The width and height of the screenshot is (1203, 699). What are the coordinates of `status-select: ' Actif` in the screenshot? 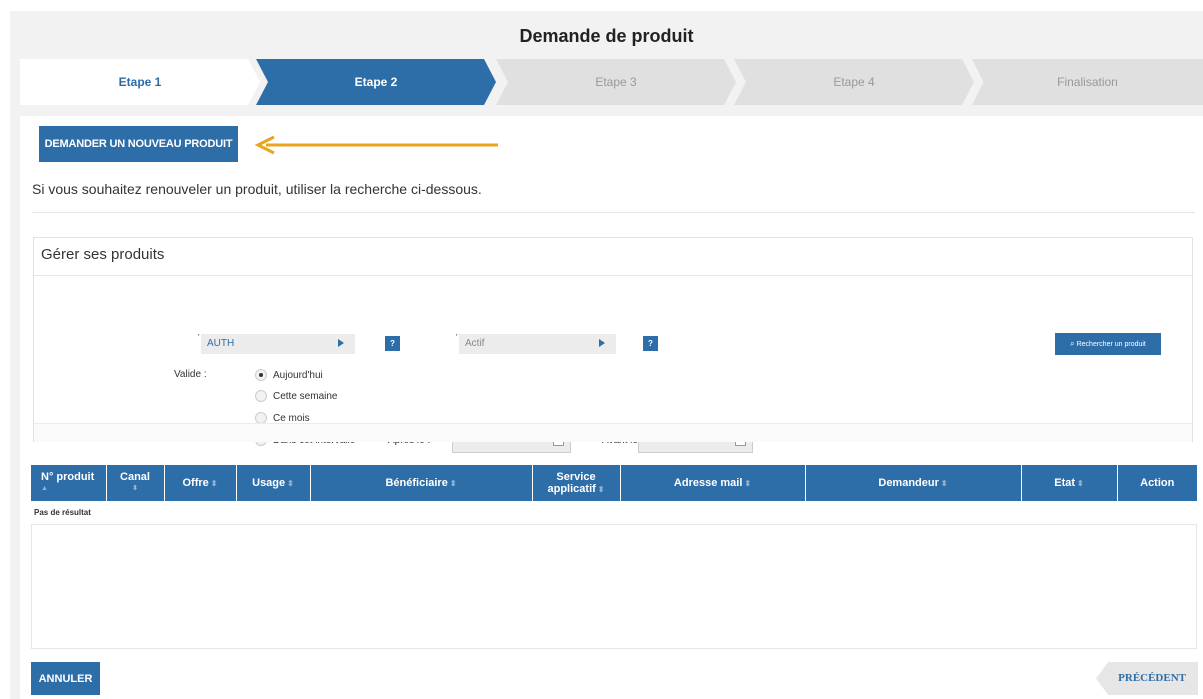 It's located at (536, 343).